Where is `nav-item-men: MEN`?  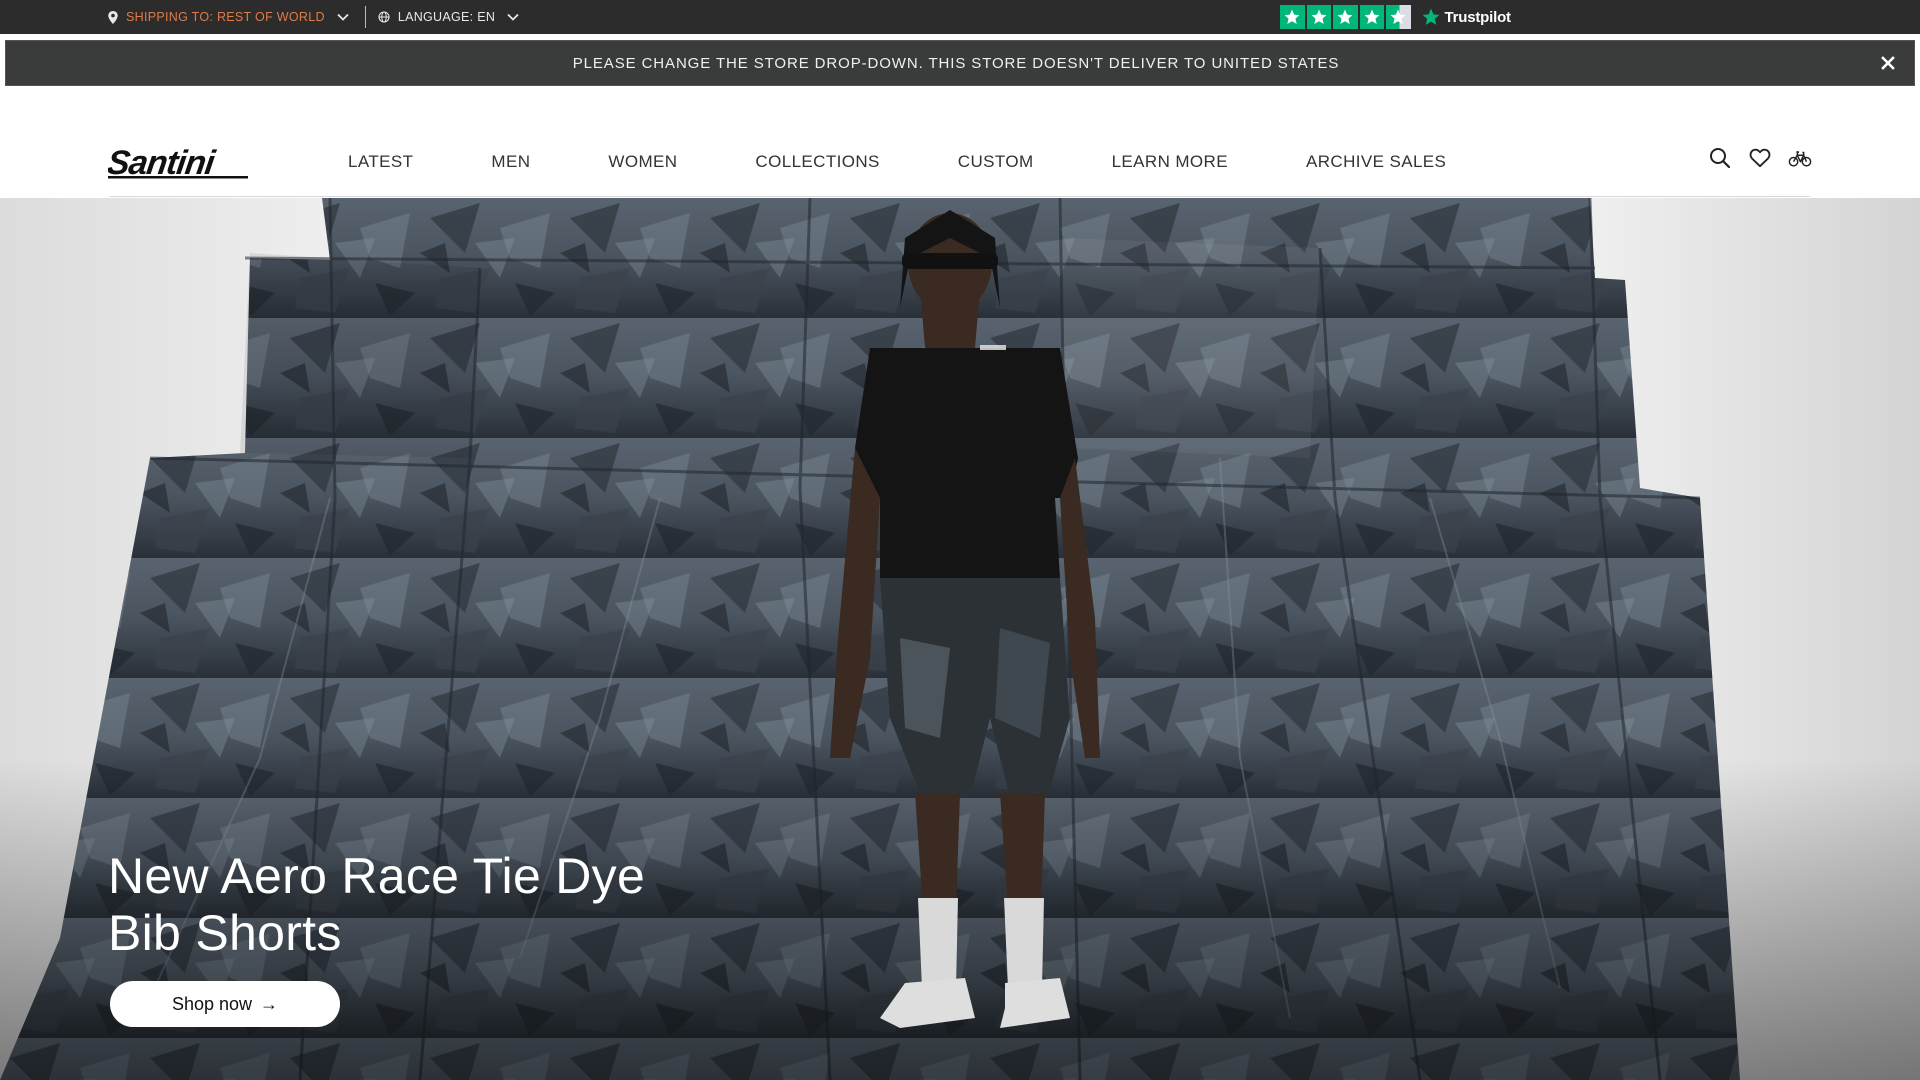 nav-item-men: MEN is located at coordinates (510, 162).